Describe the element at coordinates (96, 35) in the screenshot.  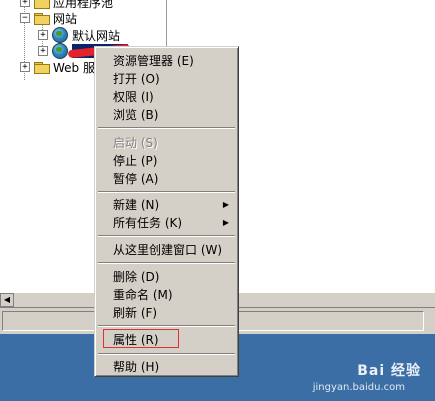
I see `tree-item-label: 默认网站` at that location.